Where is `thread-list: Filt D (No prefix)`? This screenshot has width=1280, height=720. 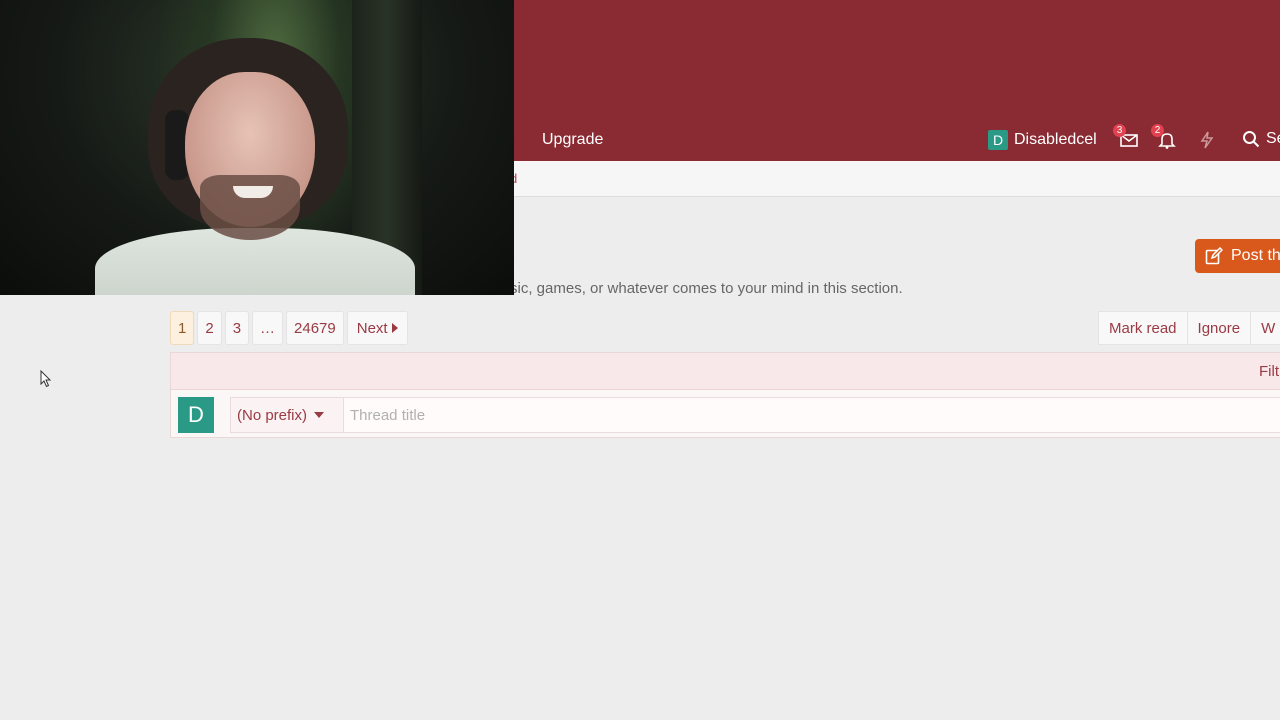
thread-list: Filt D (No prefix) is located at coordinates (725, 395).